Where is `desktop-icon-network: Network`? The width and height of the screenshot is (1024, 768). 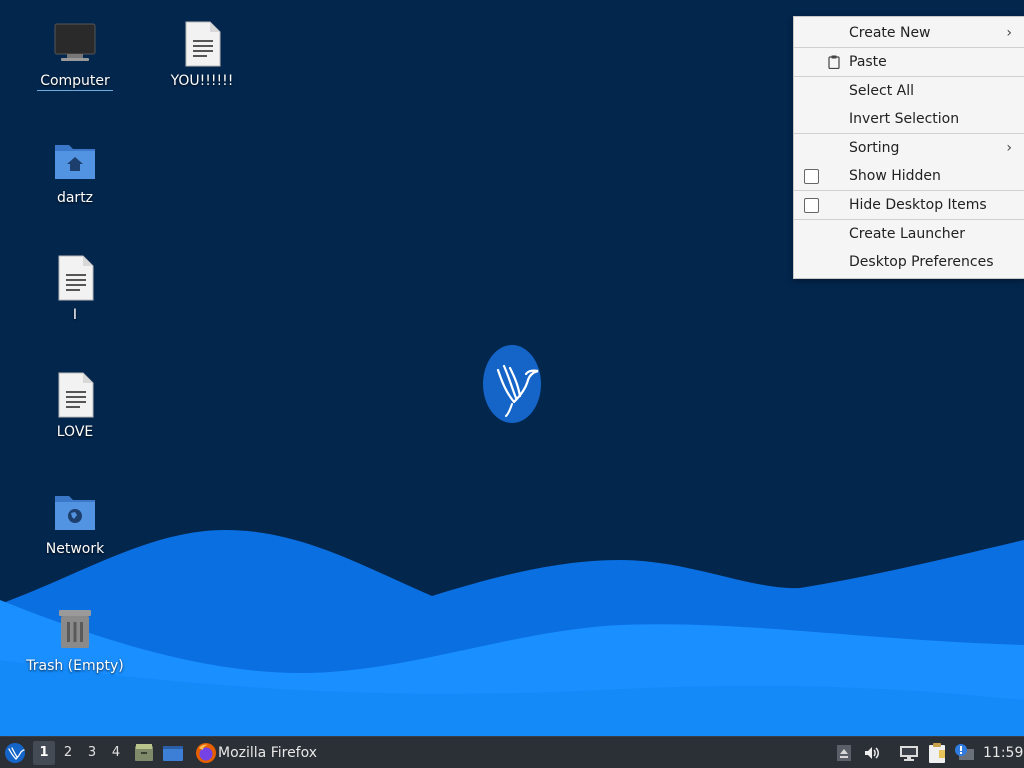
desktop-icon-network: Network is located at coordinates (75, 523).